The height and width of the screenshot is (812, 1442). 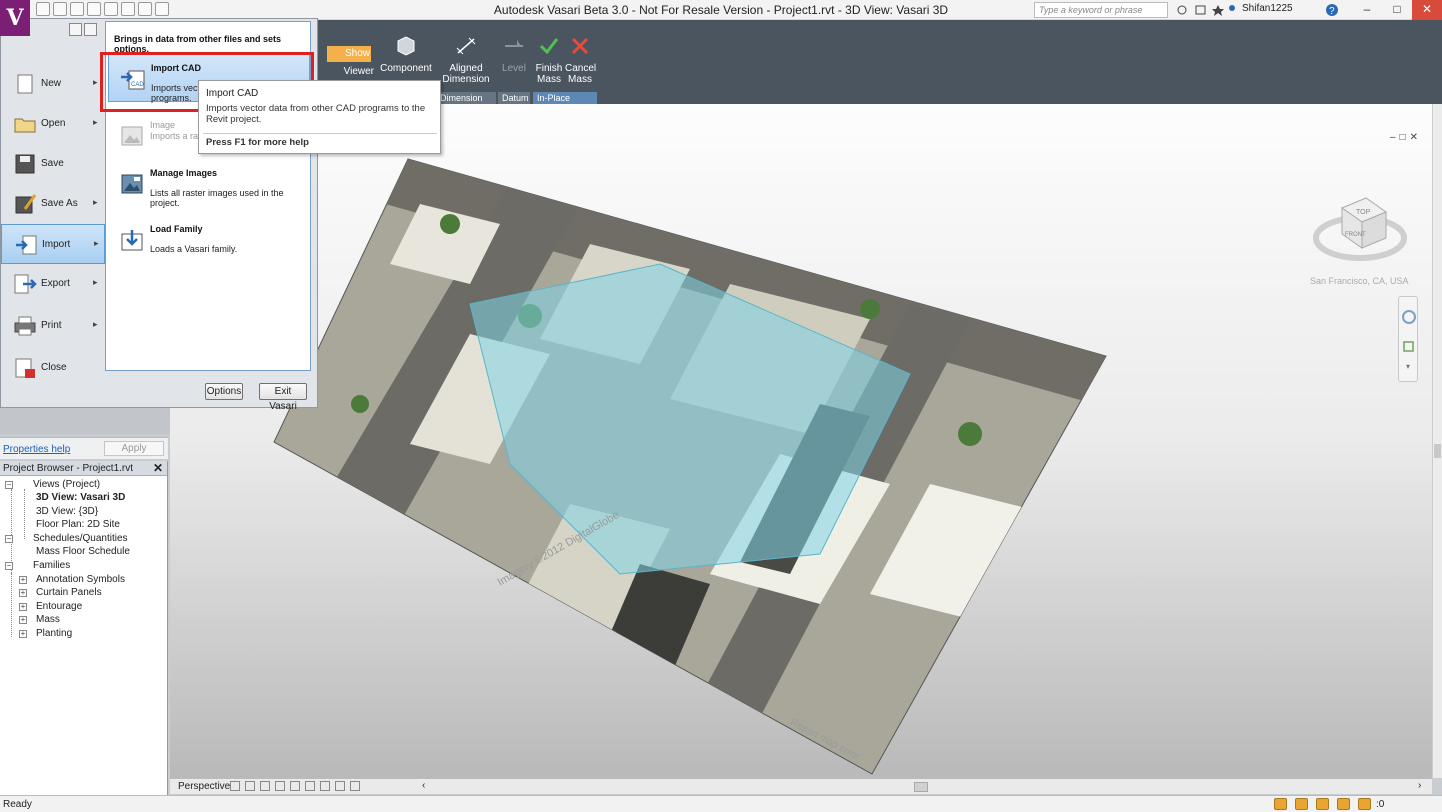 I want to click on sun-path-icon, so click(x=250, y=786).